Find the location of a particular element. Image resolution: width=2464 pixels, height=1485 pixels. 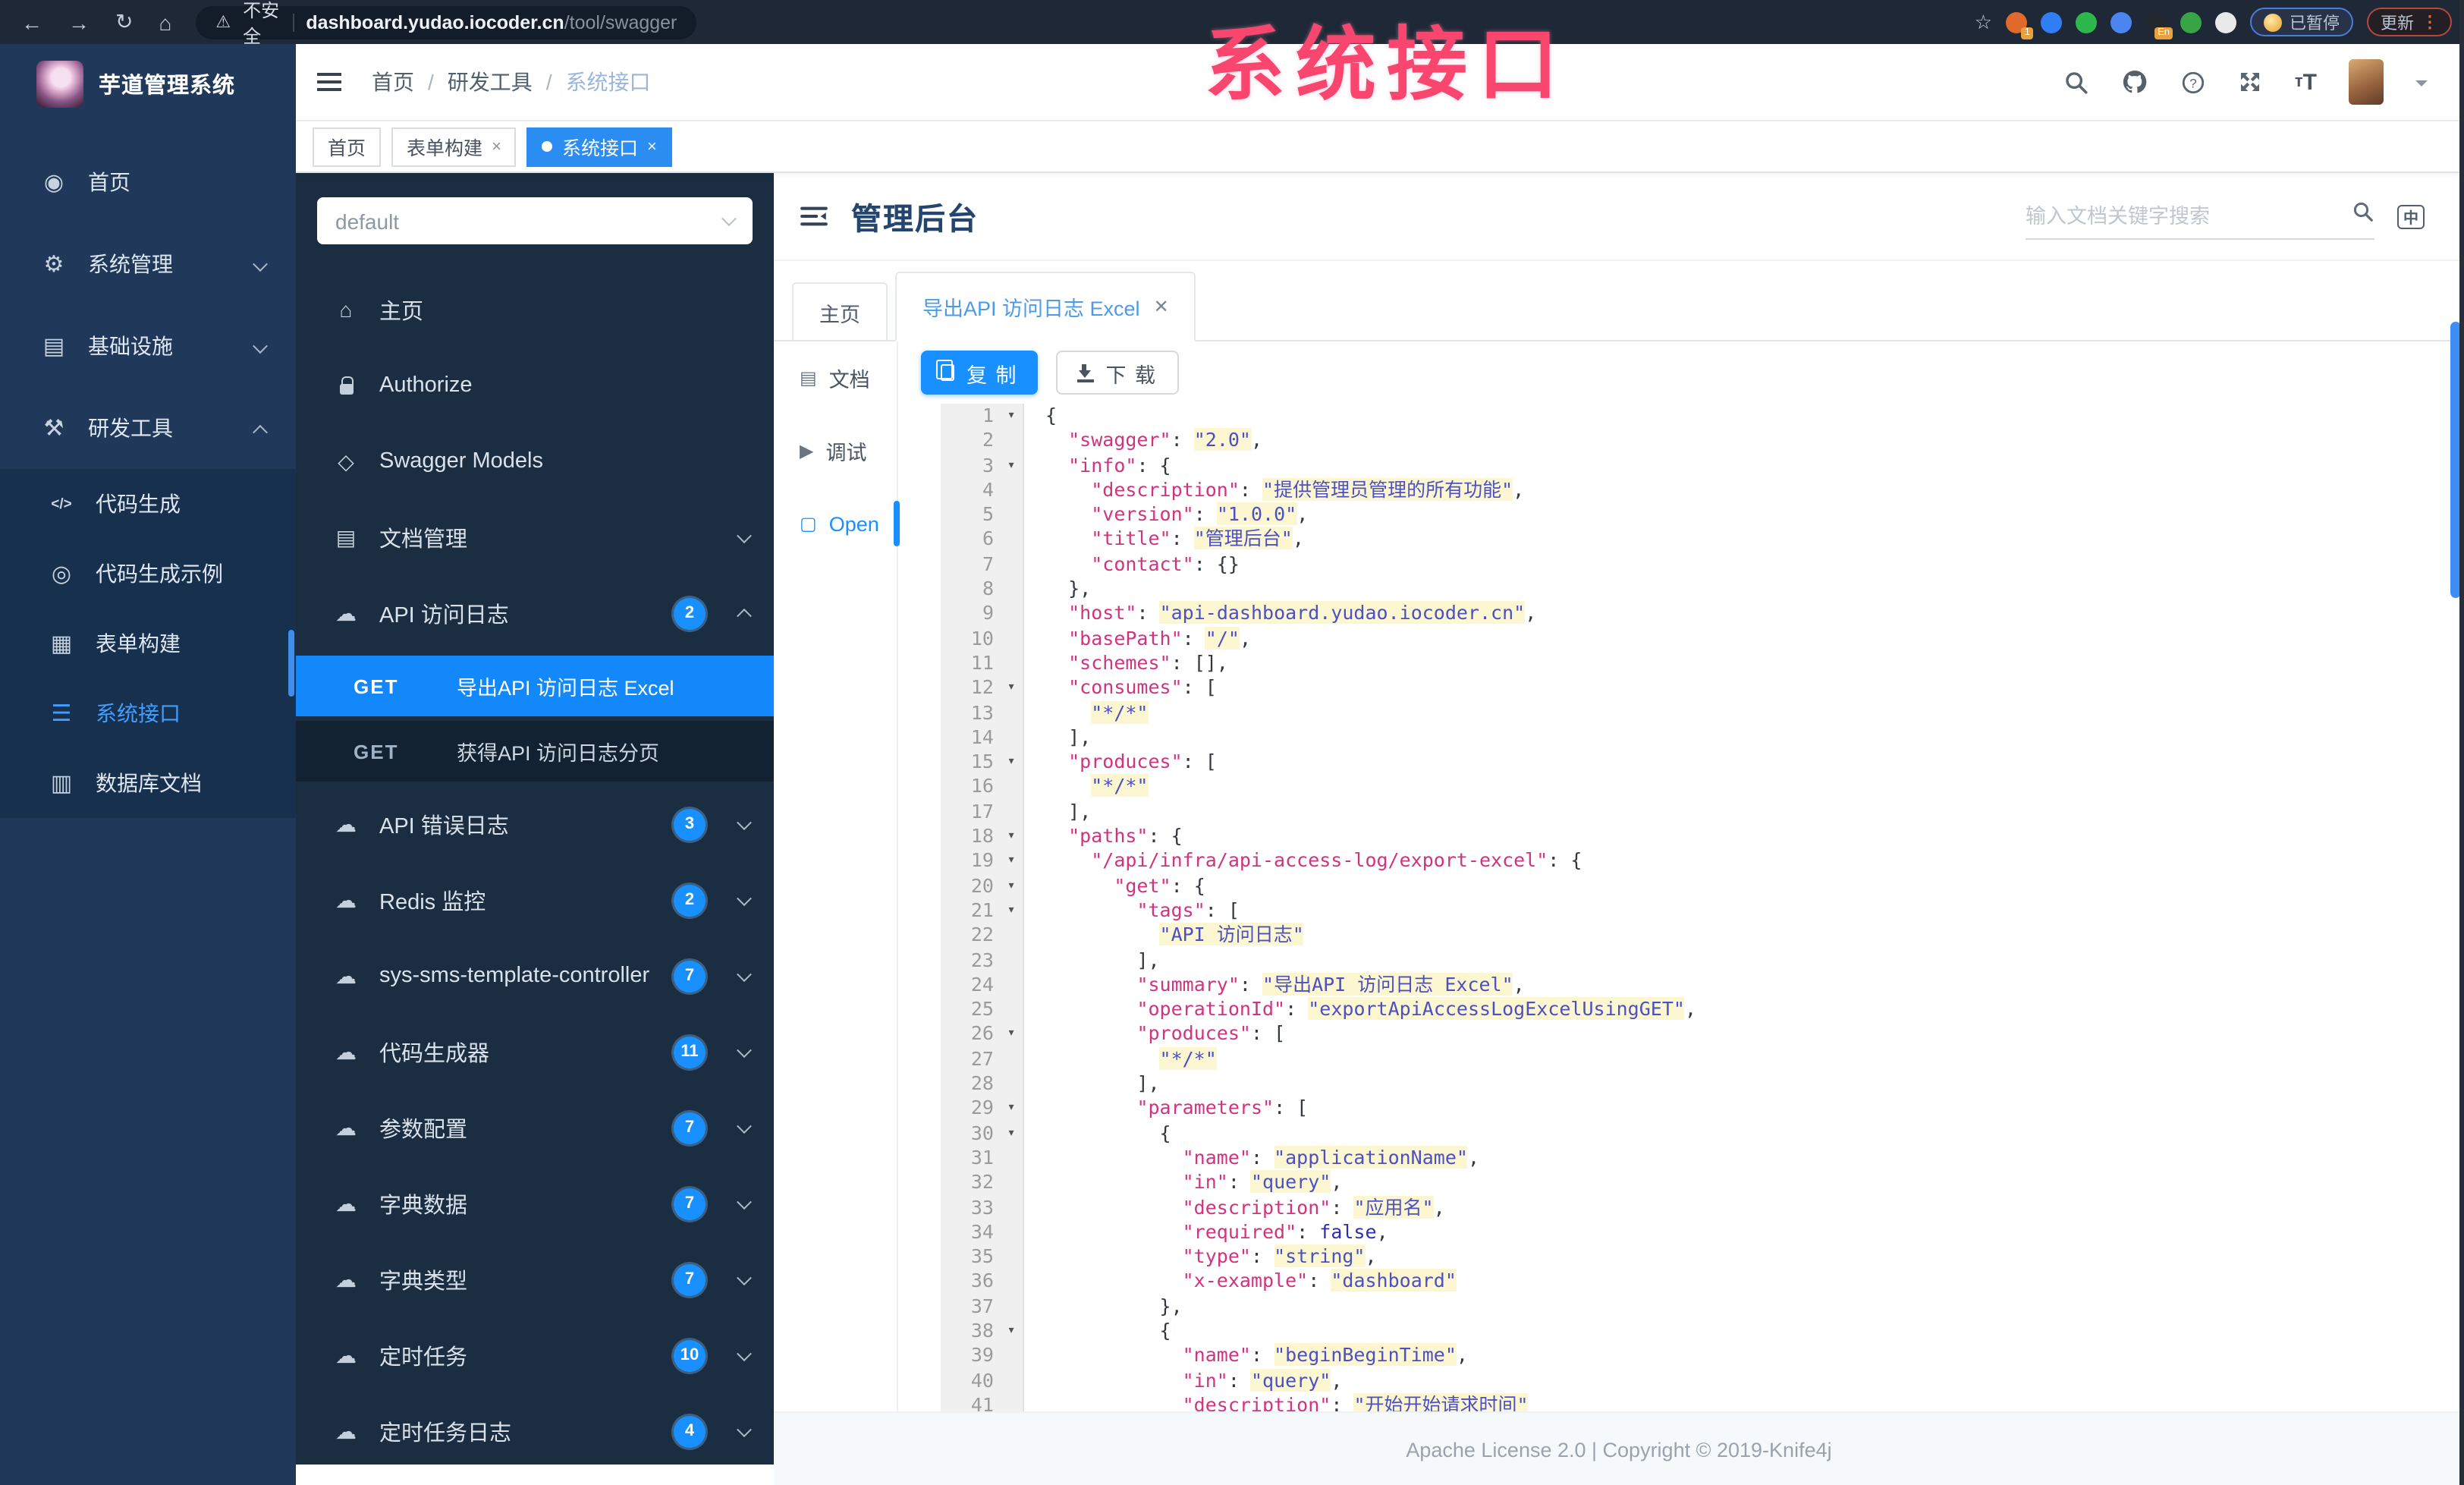

sidebar-item-8: ▥ 数据库文档 is located at coordinates (148, 783).